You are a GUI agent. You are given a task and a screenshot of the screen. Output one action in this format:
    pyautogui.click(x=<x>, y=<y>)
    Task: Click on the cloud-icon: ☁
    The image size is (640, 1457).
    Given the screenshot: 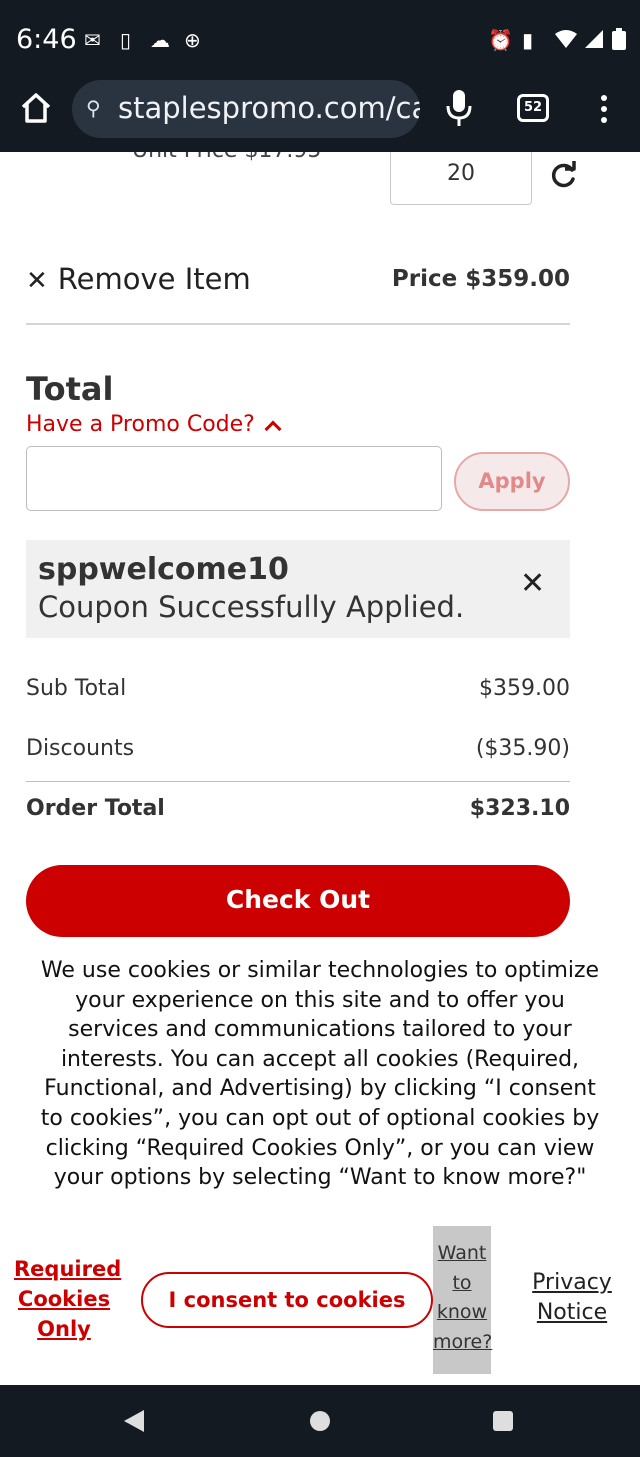 What is the action you would take?
    pyautogui.click(x=160, y=40)
    